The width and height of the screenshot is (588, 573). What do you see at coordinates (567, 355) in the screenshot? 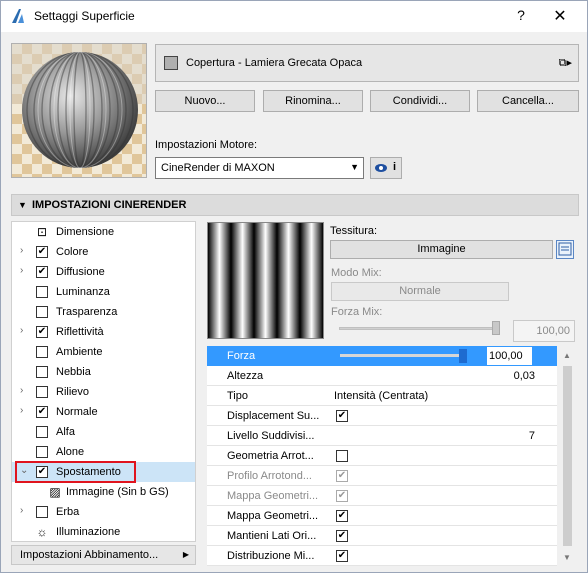
I see `scroll-up-icon: ▲` at bounding box center [567, 355].